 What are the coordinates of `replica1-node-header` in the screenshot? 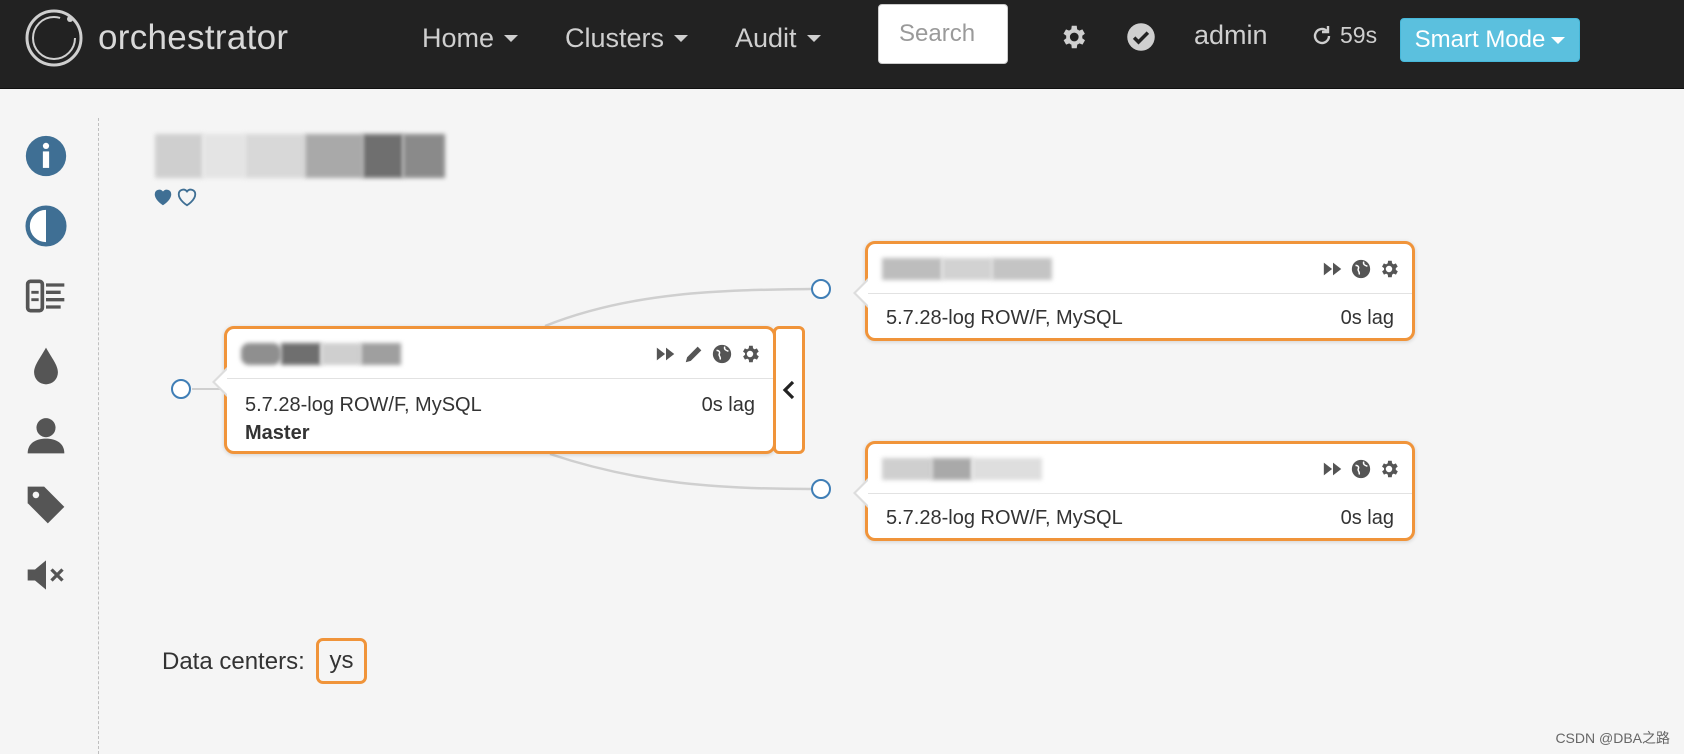 It's located at (1140, 269).